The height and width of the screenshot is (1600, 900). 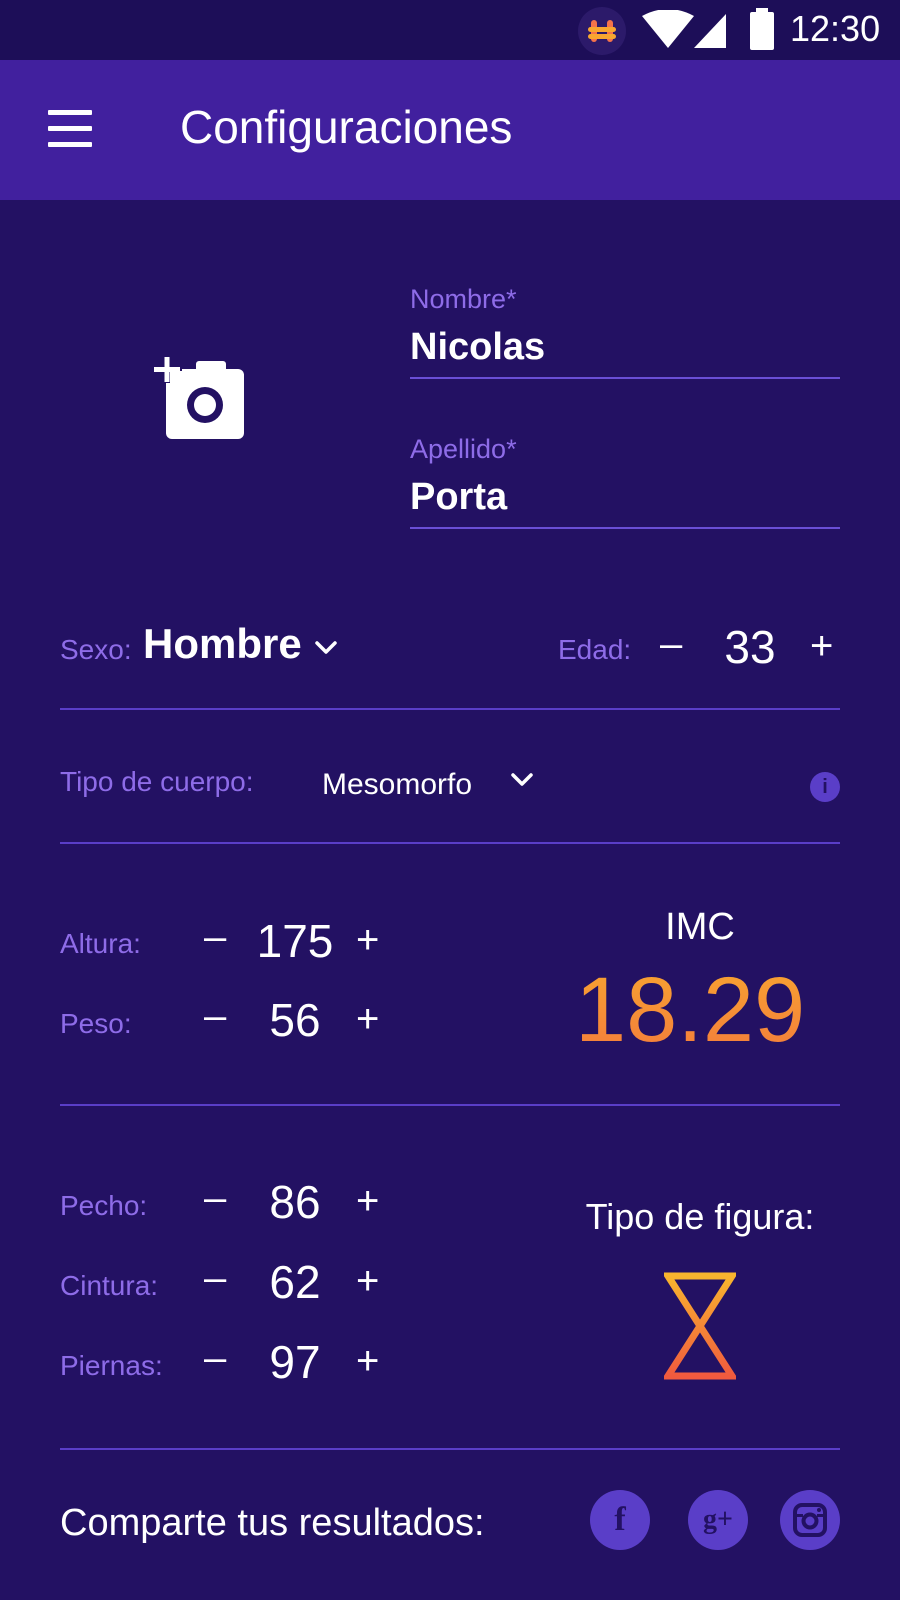 I want to click on height-label: Altura:, so click(x=100, y=943).